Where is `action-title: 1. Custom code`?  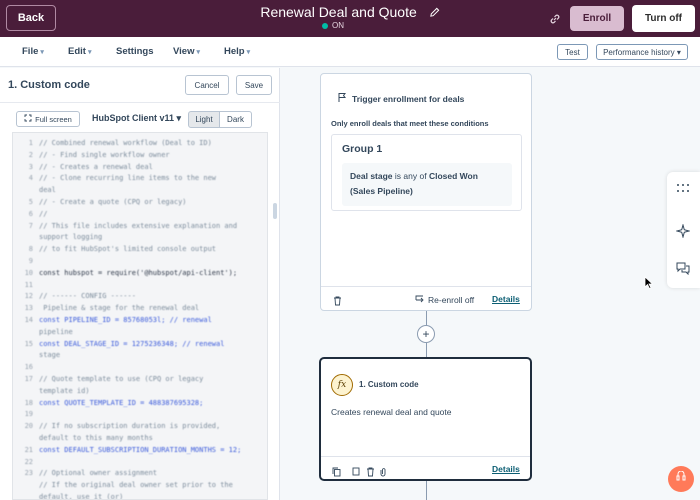 action-title: 1. Custom code is located at coordinates (389, 384).